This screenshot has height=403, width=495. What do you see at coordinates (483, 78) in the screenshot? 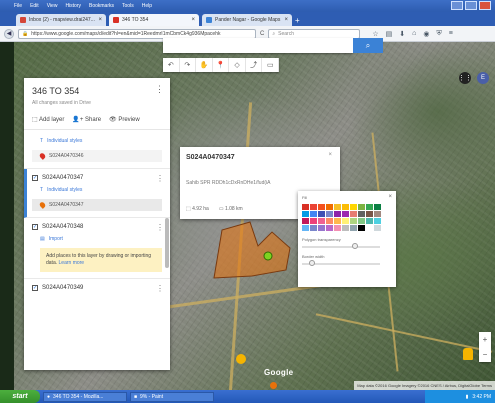
I see `account-avatar: E` at bounding box center [483, 78].